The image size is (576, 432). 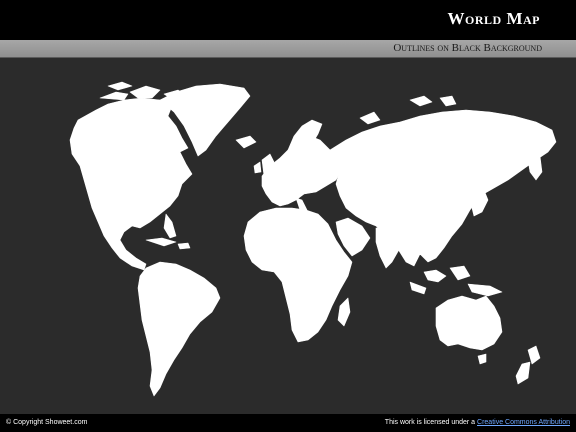 What do you see at coordinates (257, 167) in the screenshot?
I see `ireland` at bounding box center [257, 167].